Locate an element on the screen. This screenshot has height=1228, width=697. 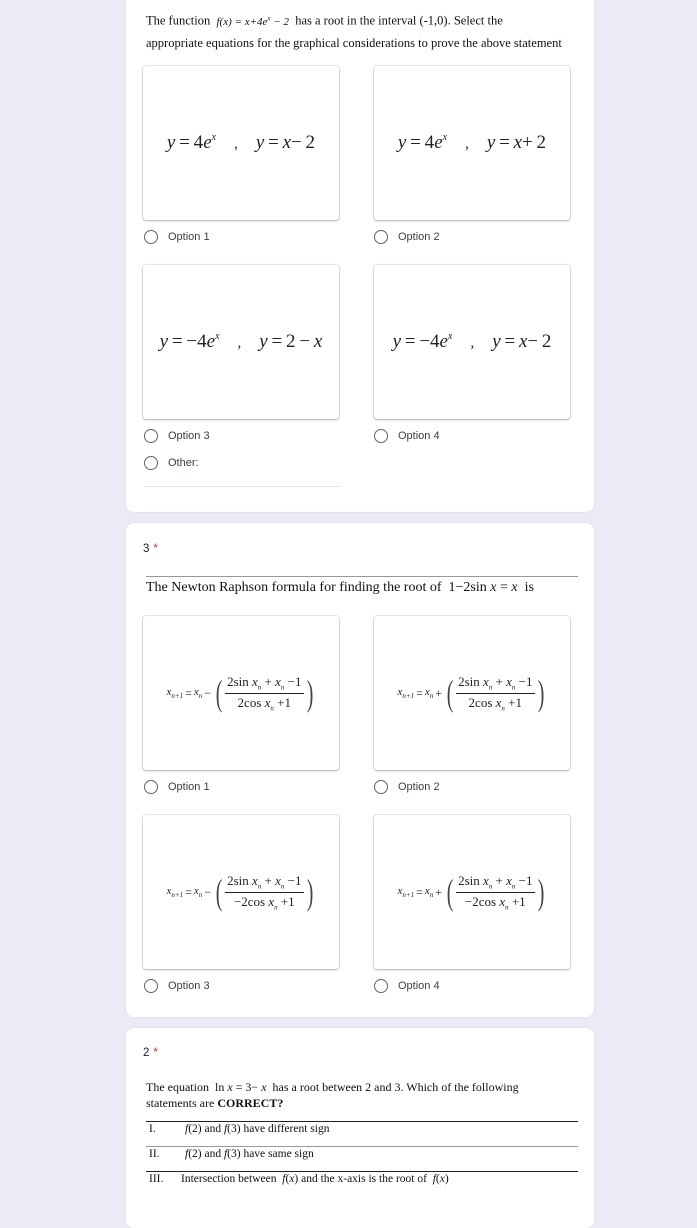
question-text-line2: statements are is located at coordinates (180, 1103).